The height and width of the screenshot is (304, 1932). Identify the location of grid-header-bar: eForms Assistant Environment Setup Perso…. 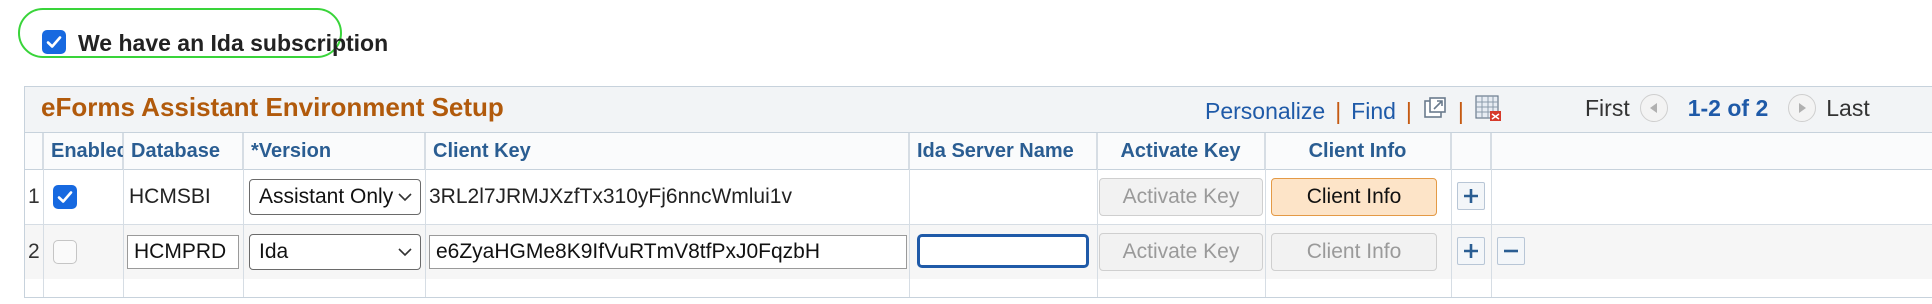
(978, 110).